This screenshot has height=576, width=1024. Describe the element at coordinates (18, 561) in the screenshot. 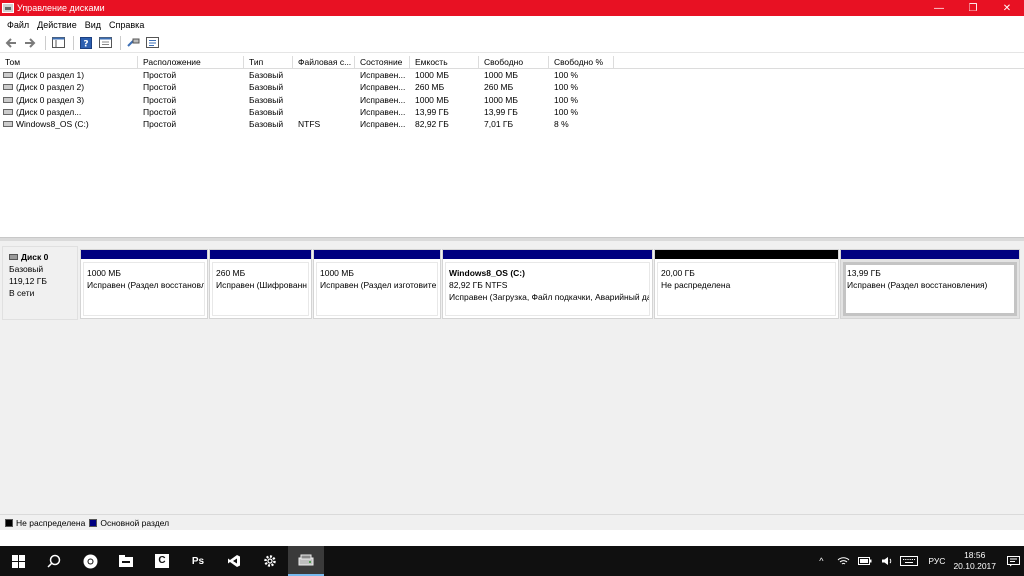

I see `windows-start-icon` at that location.